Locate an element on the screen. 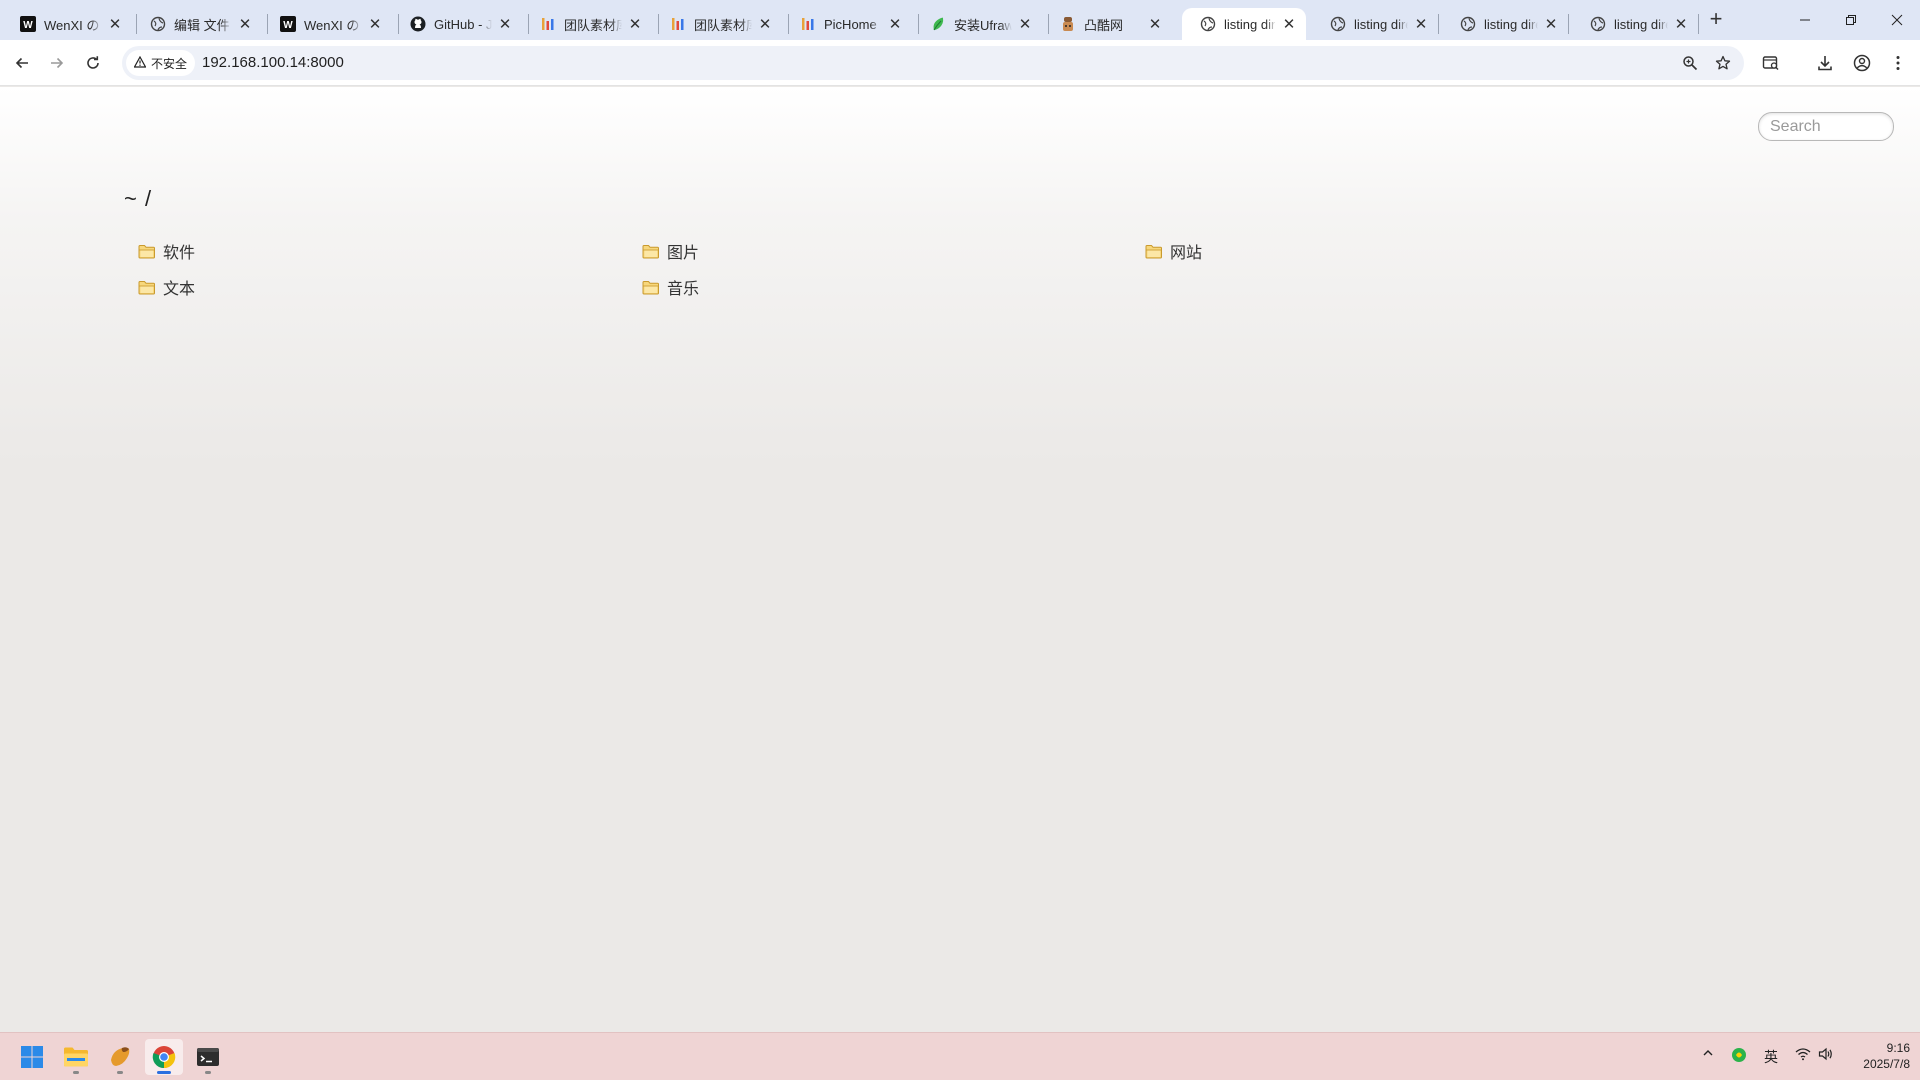  tab-pichome: PicHome ✕ is located at coordinates (847, 24).